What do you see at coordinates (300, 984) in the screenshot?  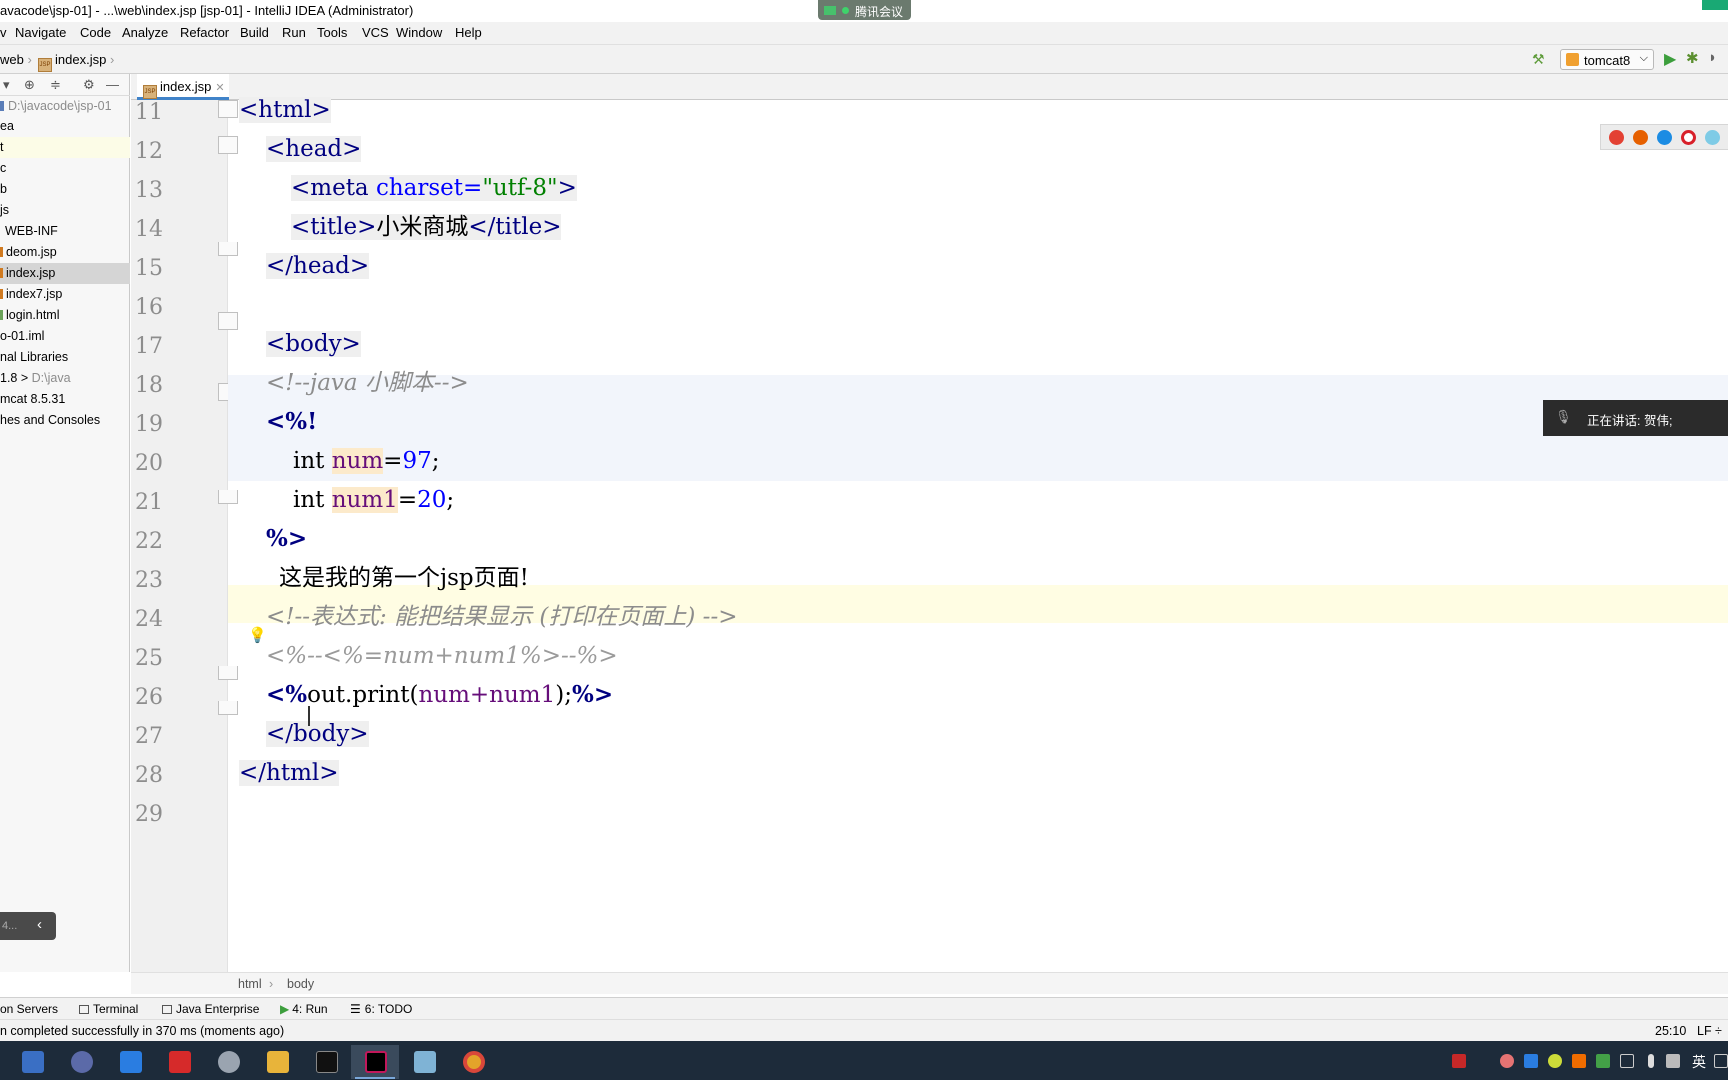 I see `crumb-body: body` at bounding box center [300, 984].